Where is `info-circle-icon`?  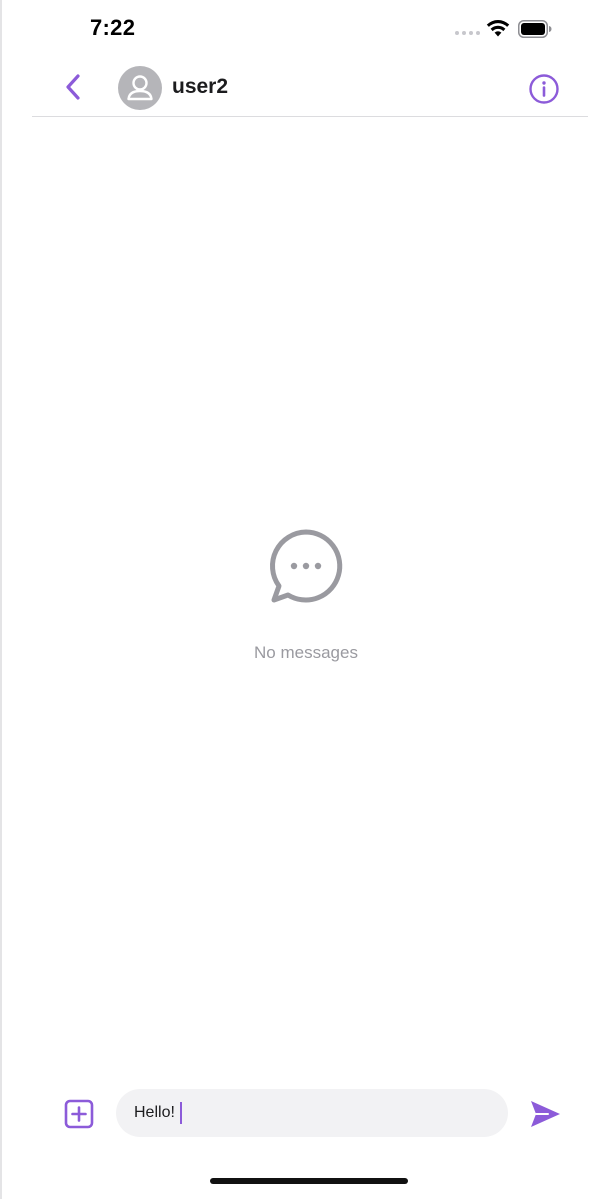 info-circle-icon is located at coordinates (544, 89).